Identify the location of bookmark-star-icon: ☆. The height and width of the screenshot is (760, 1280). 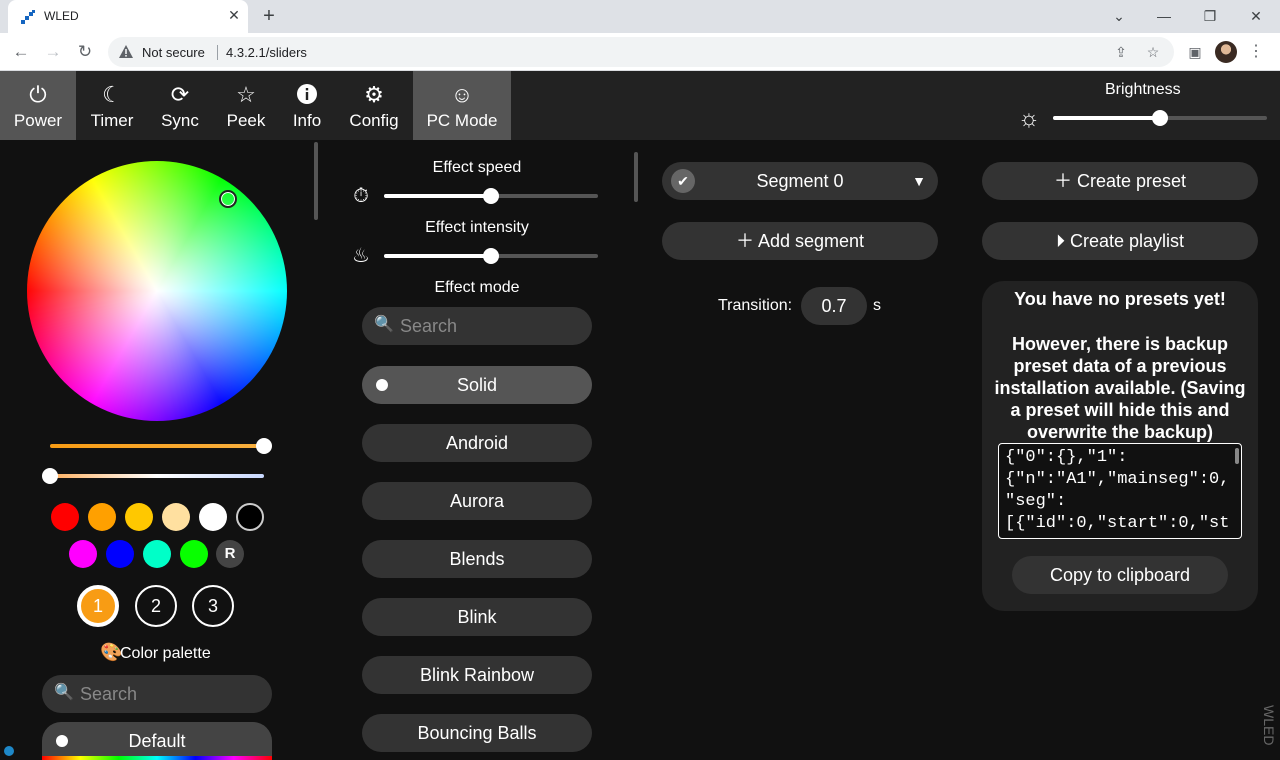
(1153, 52).